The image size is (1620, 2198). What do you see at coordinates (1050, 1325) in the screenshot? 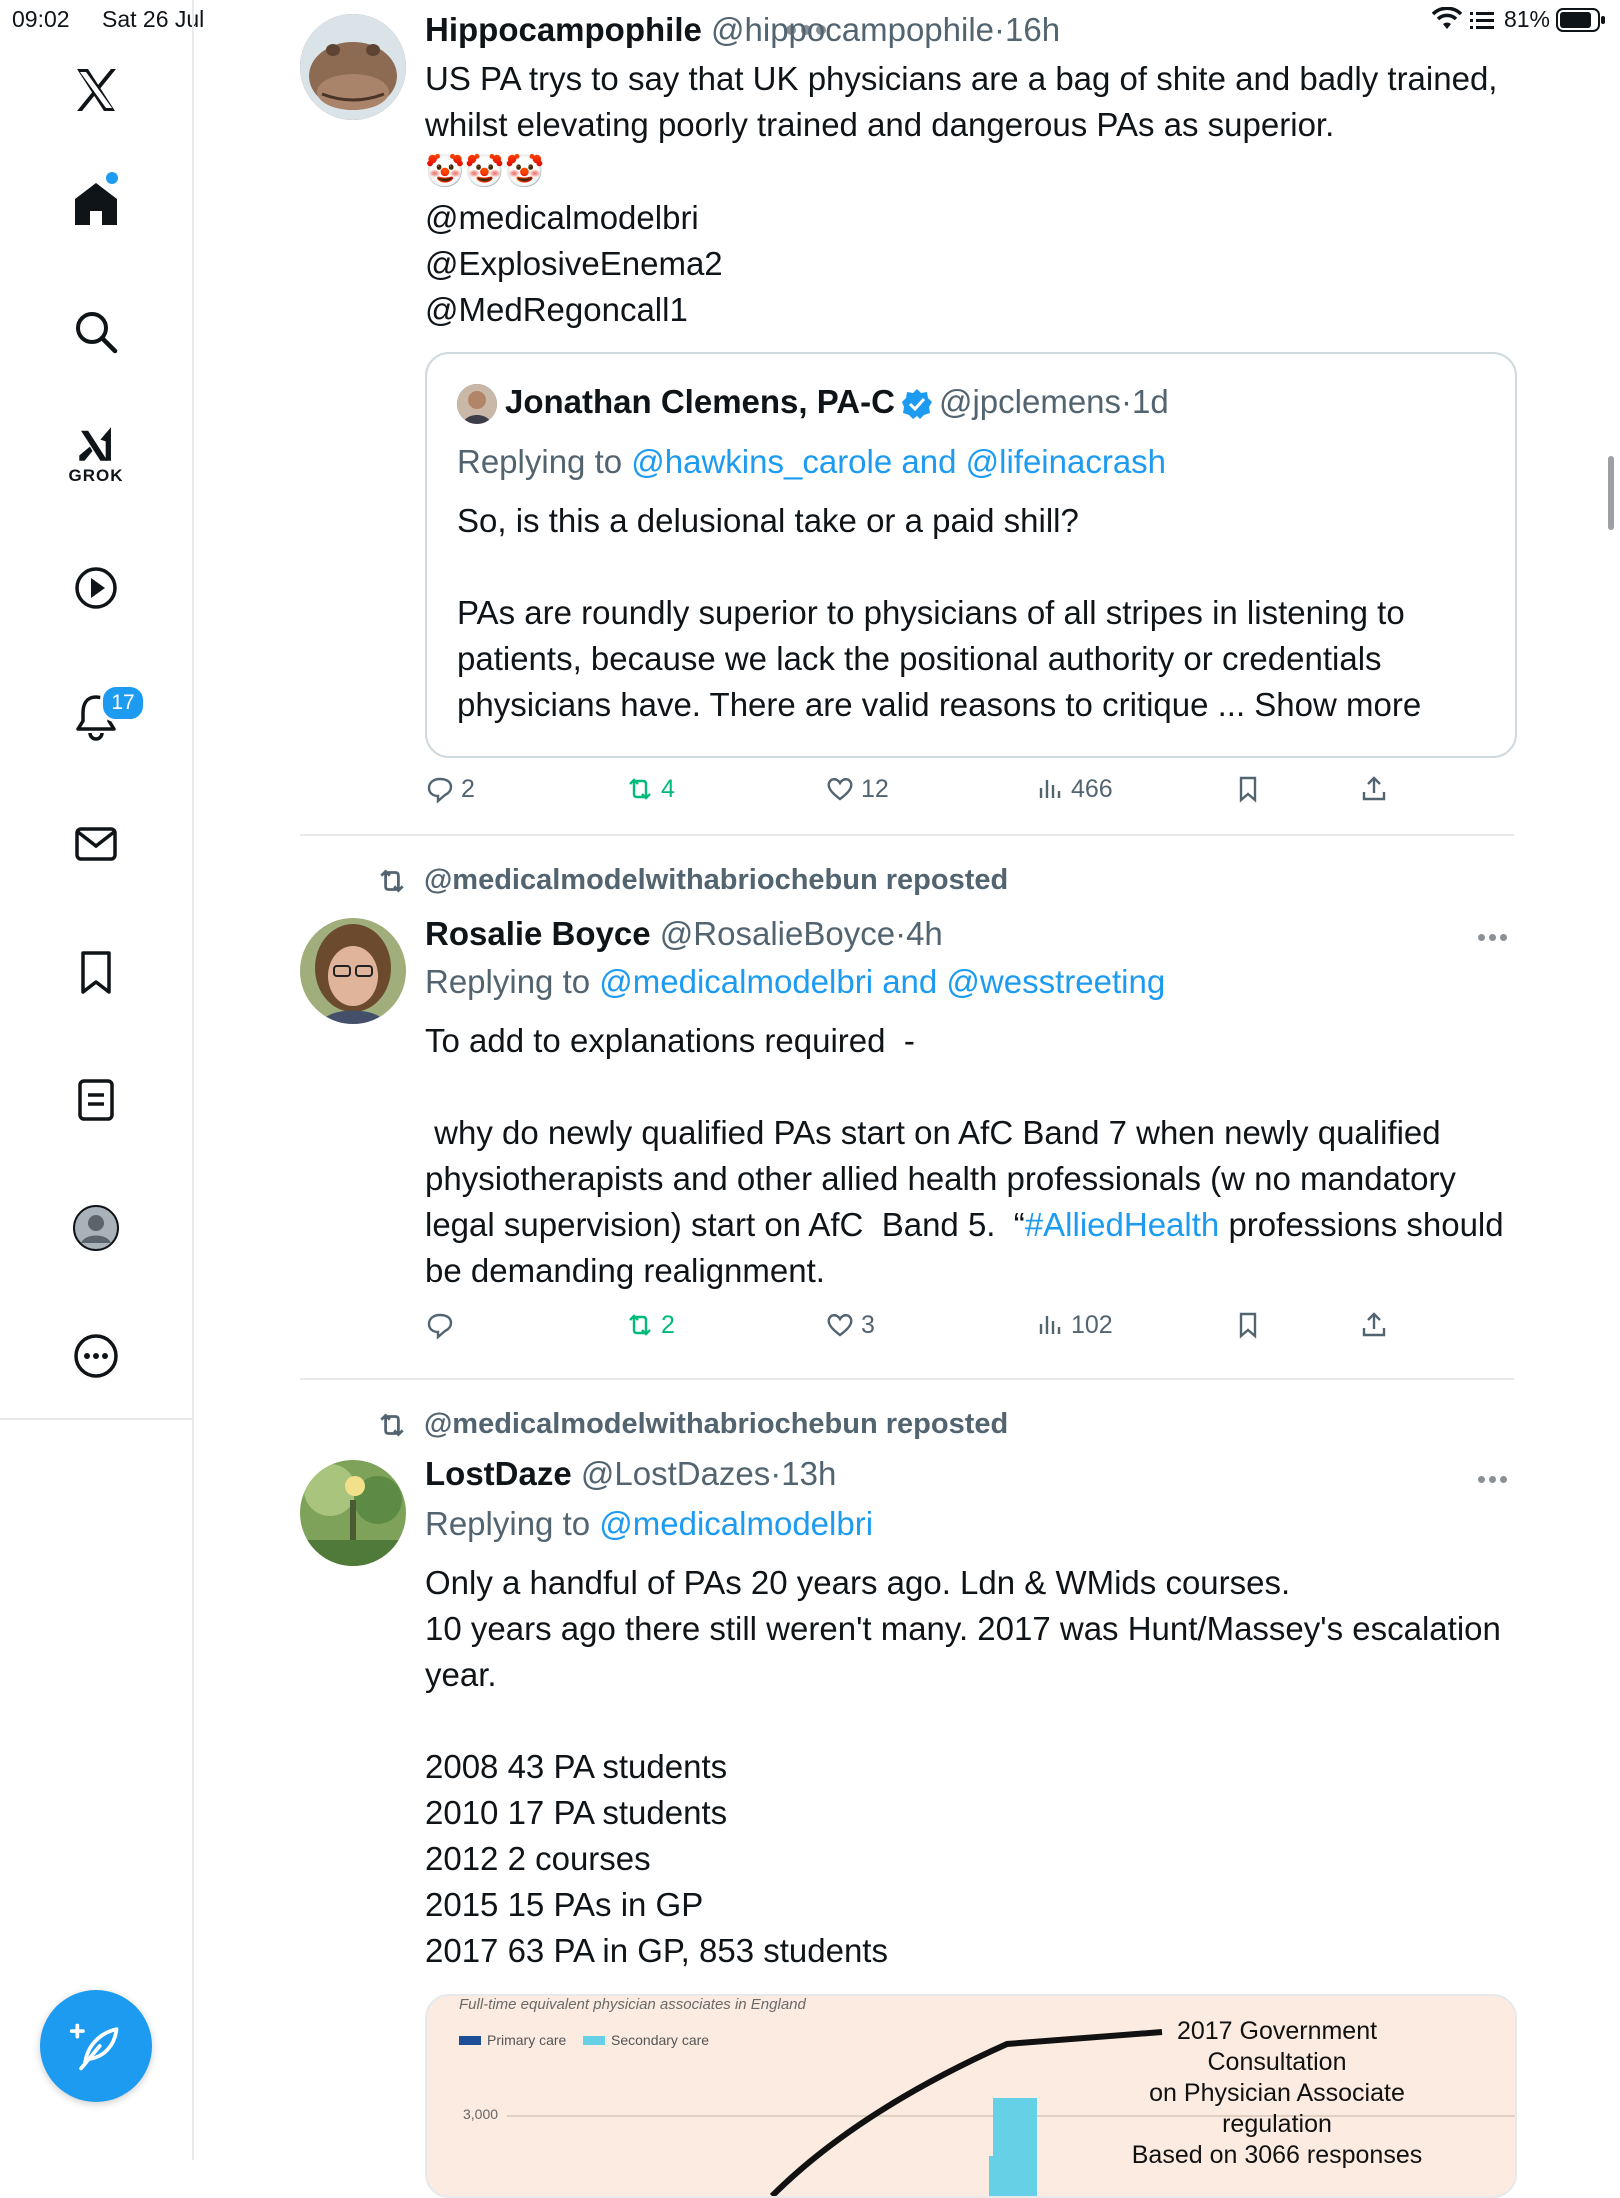
I see `views-chart-icon` at bounding box center [1050, 1325].